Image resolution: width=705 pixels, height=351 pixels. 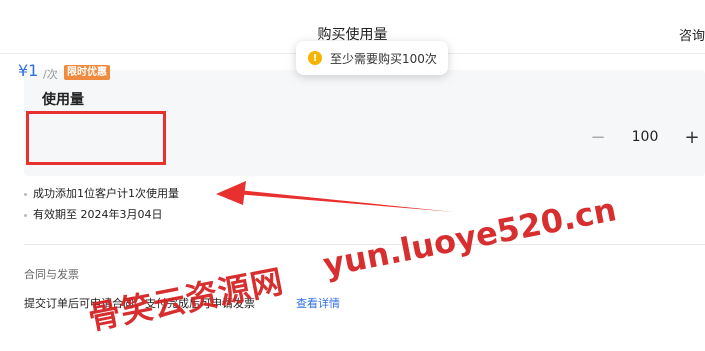 I want to click on toast-message: ! 至少需要购买100次, so click(x=372, y=58).